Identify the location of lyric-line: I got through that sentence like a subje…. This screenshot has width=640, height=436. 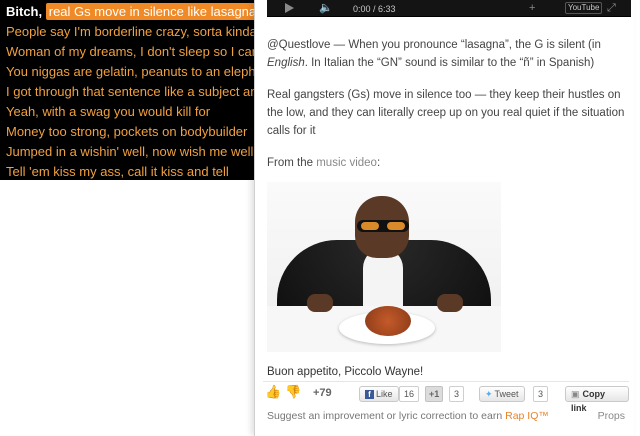
(131, 92).